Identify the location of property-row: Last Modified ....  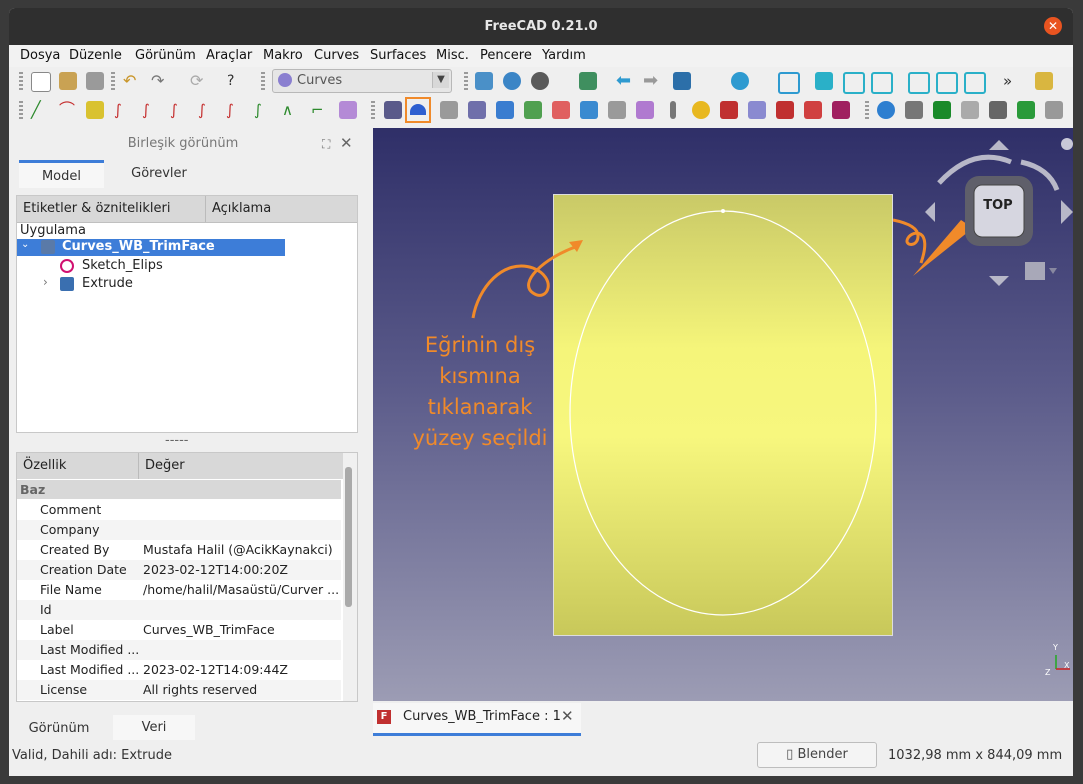
(179, 650).